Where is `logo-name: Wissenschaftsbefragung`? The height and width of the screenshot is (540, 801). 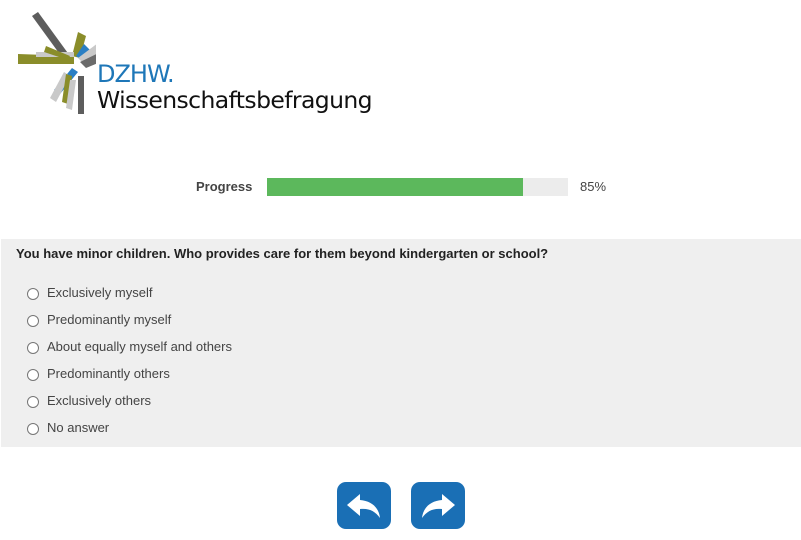
logo-name: Wissenschaftsbefragung is located at coordinates (235, 100).